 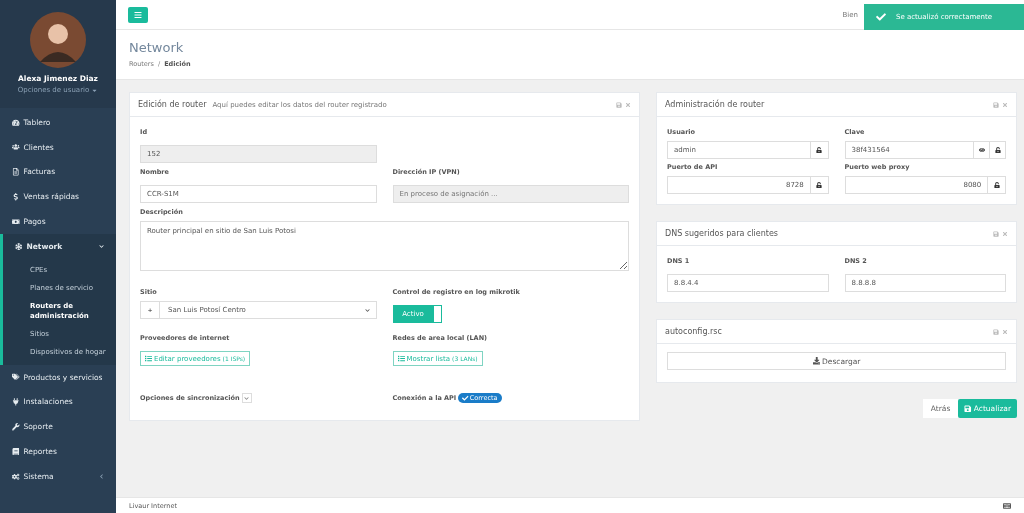 What do you see at coordinates (721, 233) in the screenshot?
I see `card-title: DNS sugeridos para clientes` at bounding box center [721, 233].